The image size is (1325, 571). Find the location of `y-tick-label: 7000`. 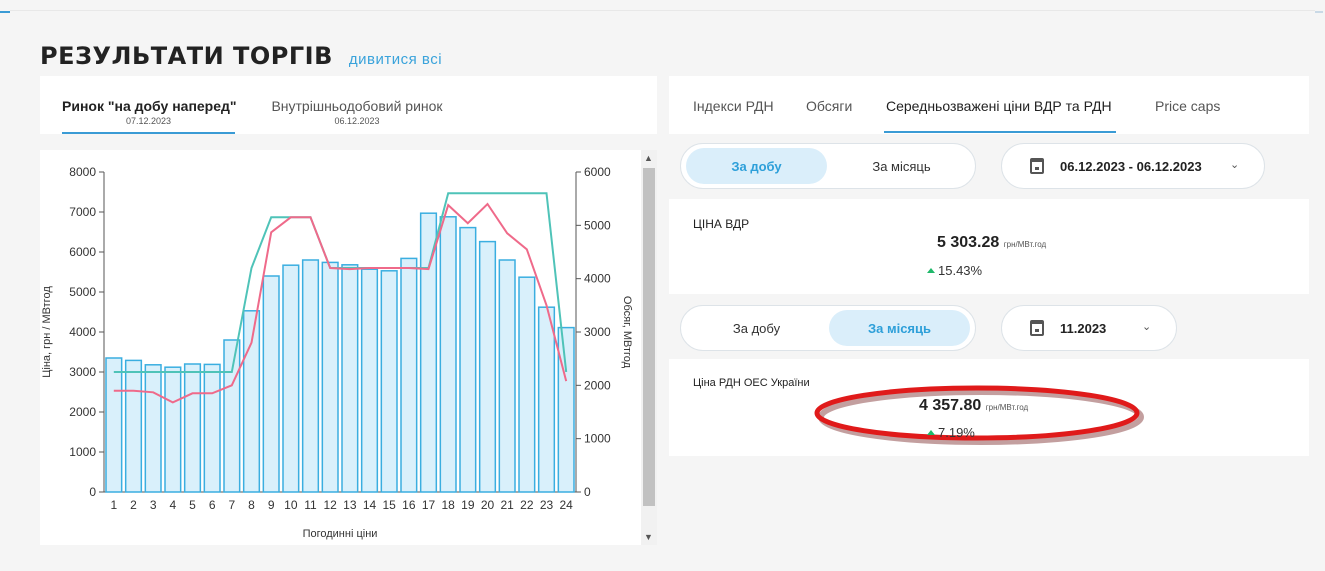

y-tick-label: 7000 is located at coordinates (82, 212).